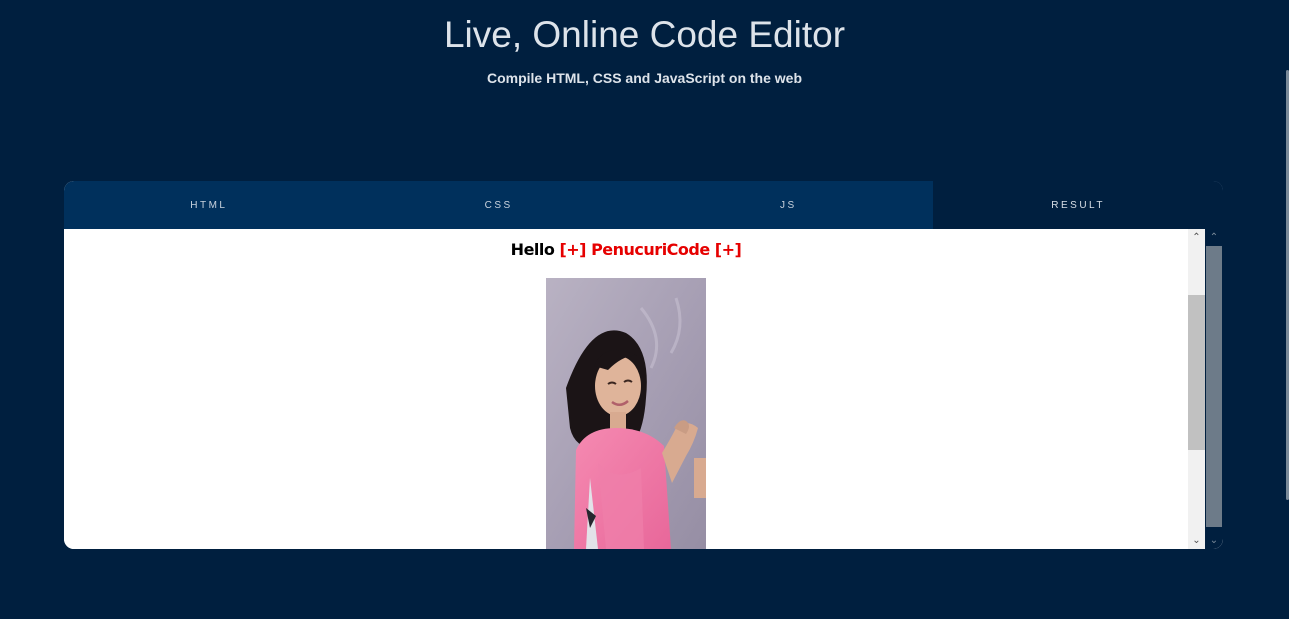  Describe the element at coordinates (499, 205) in the screenshot. I see `tab-css: CSS` at that location.